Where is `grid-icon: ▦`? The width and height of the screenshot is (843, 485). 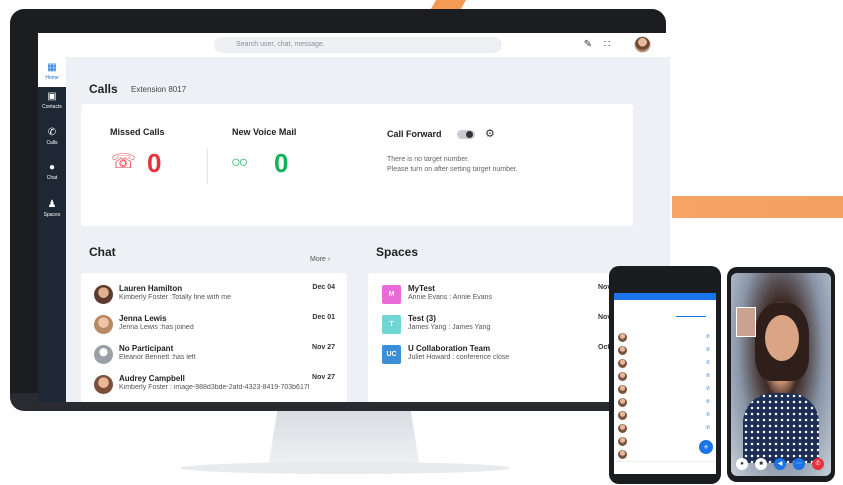 grid-icon: ▦ is located at coordinates (52, 67).